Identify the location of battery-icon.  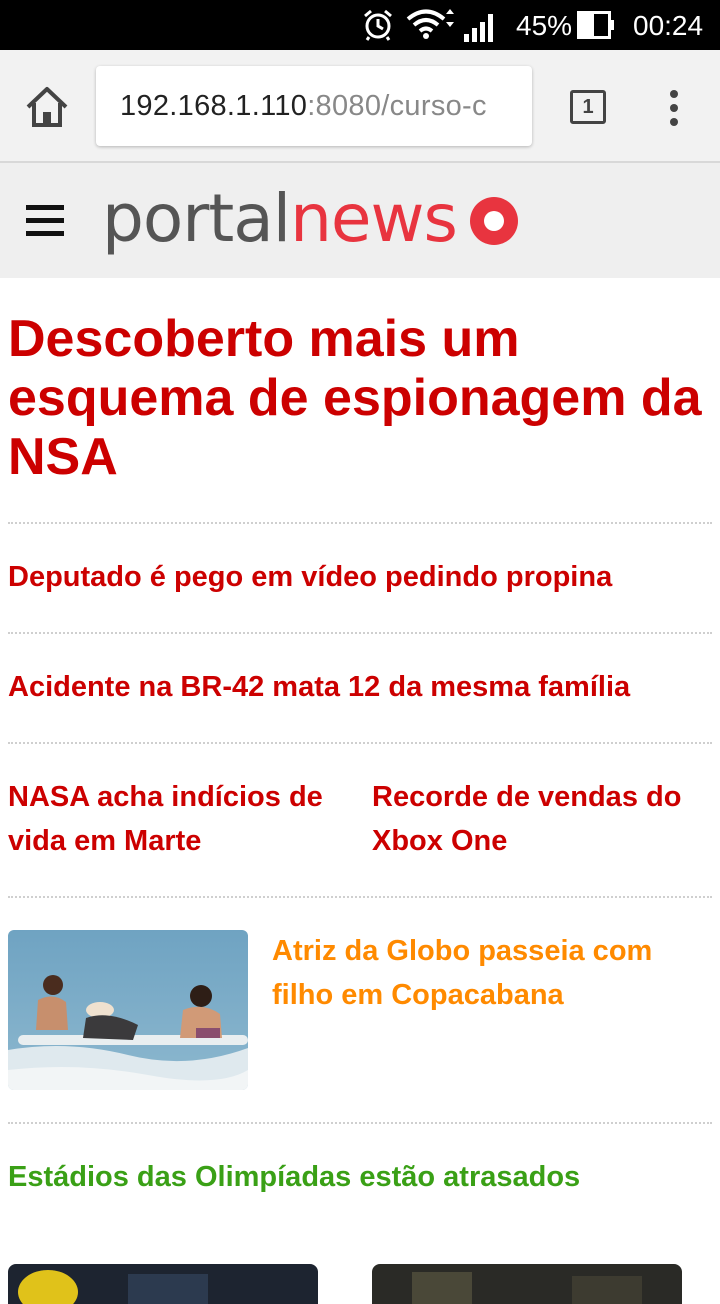
(595, 25).